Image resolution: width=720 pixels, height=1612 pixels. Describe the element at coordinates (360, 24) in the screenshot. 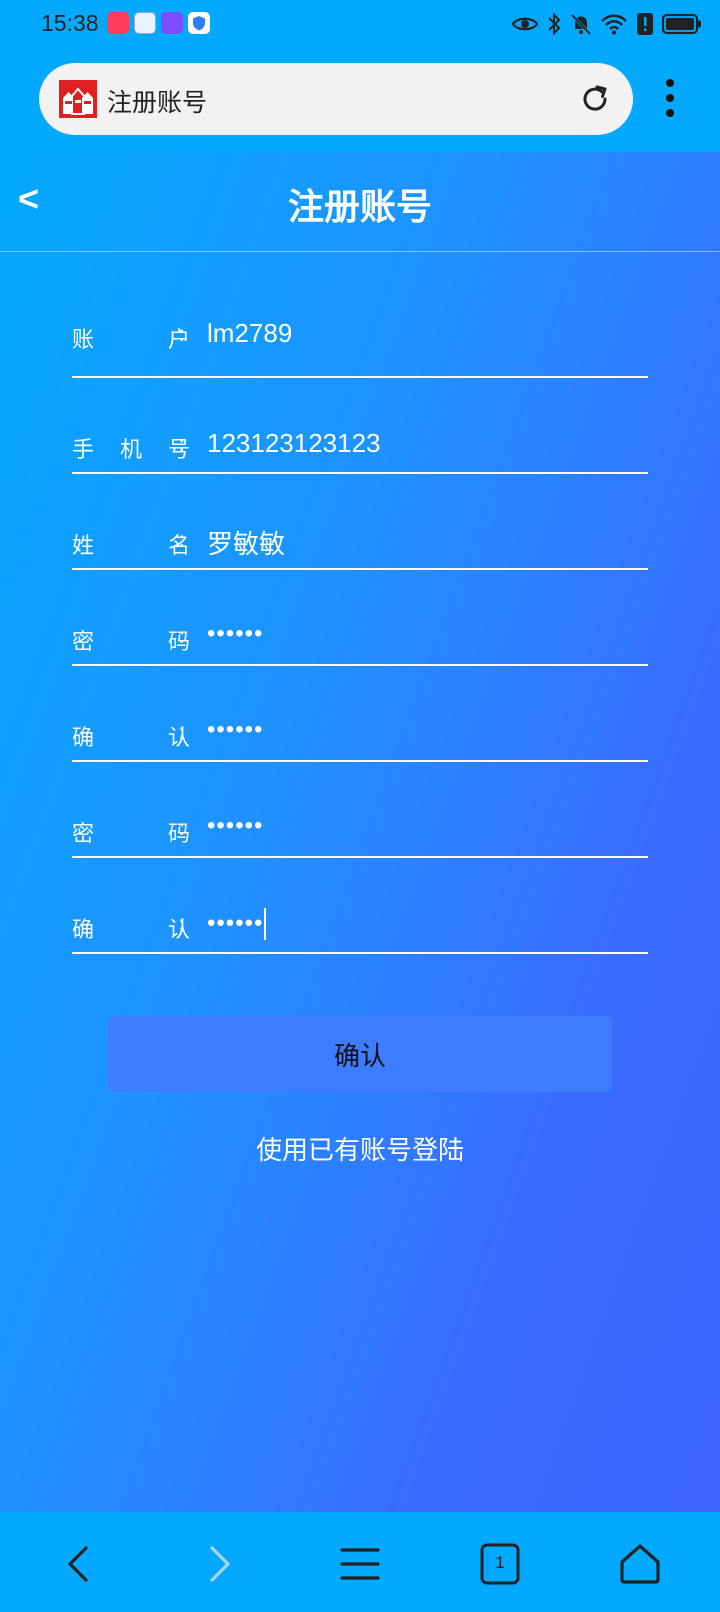

I see `status-bar: 15:38` at that location.